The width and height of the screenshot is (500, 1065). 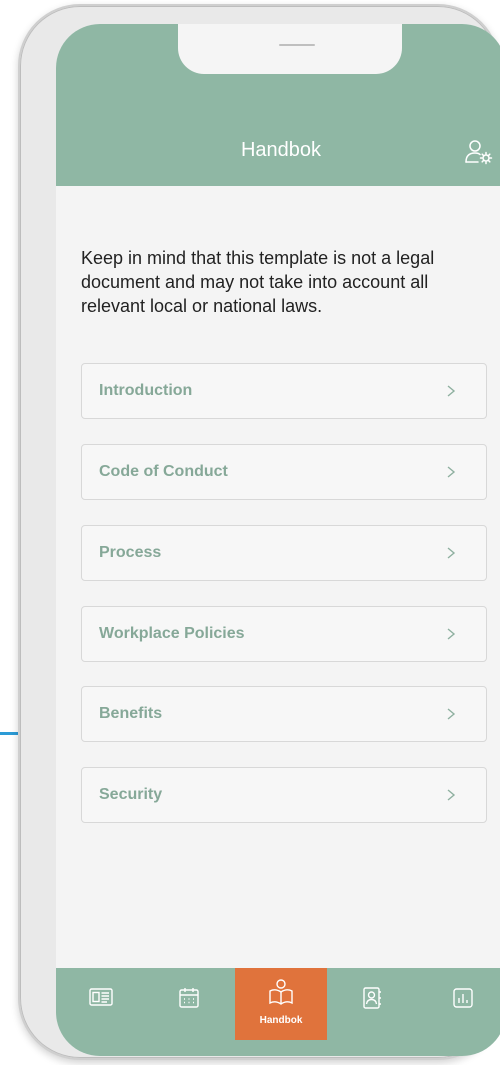 I want to click on chart-icon, so click(x=463, y=998).